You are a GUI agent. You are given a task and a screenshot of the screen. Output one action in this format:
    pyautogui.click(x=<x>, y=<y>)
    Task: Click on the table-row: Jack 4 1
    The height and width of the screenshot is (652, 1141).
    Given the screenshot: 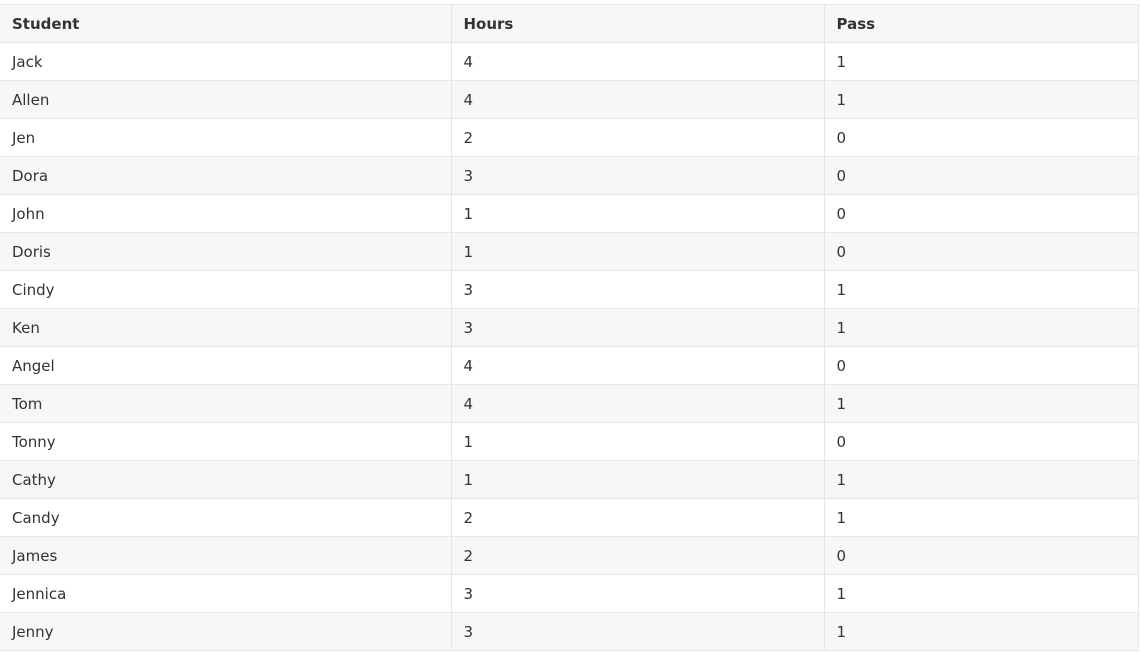 What is the action you would take?
    pyautogui.click(x=569, y=61)
    